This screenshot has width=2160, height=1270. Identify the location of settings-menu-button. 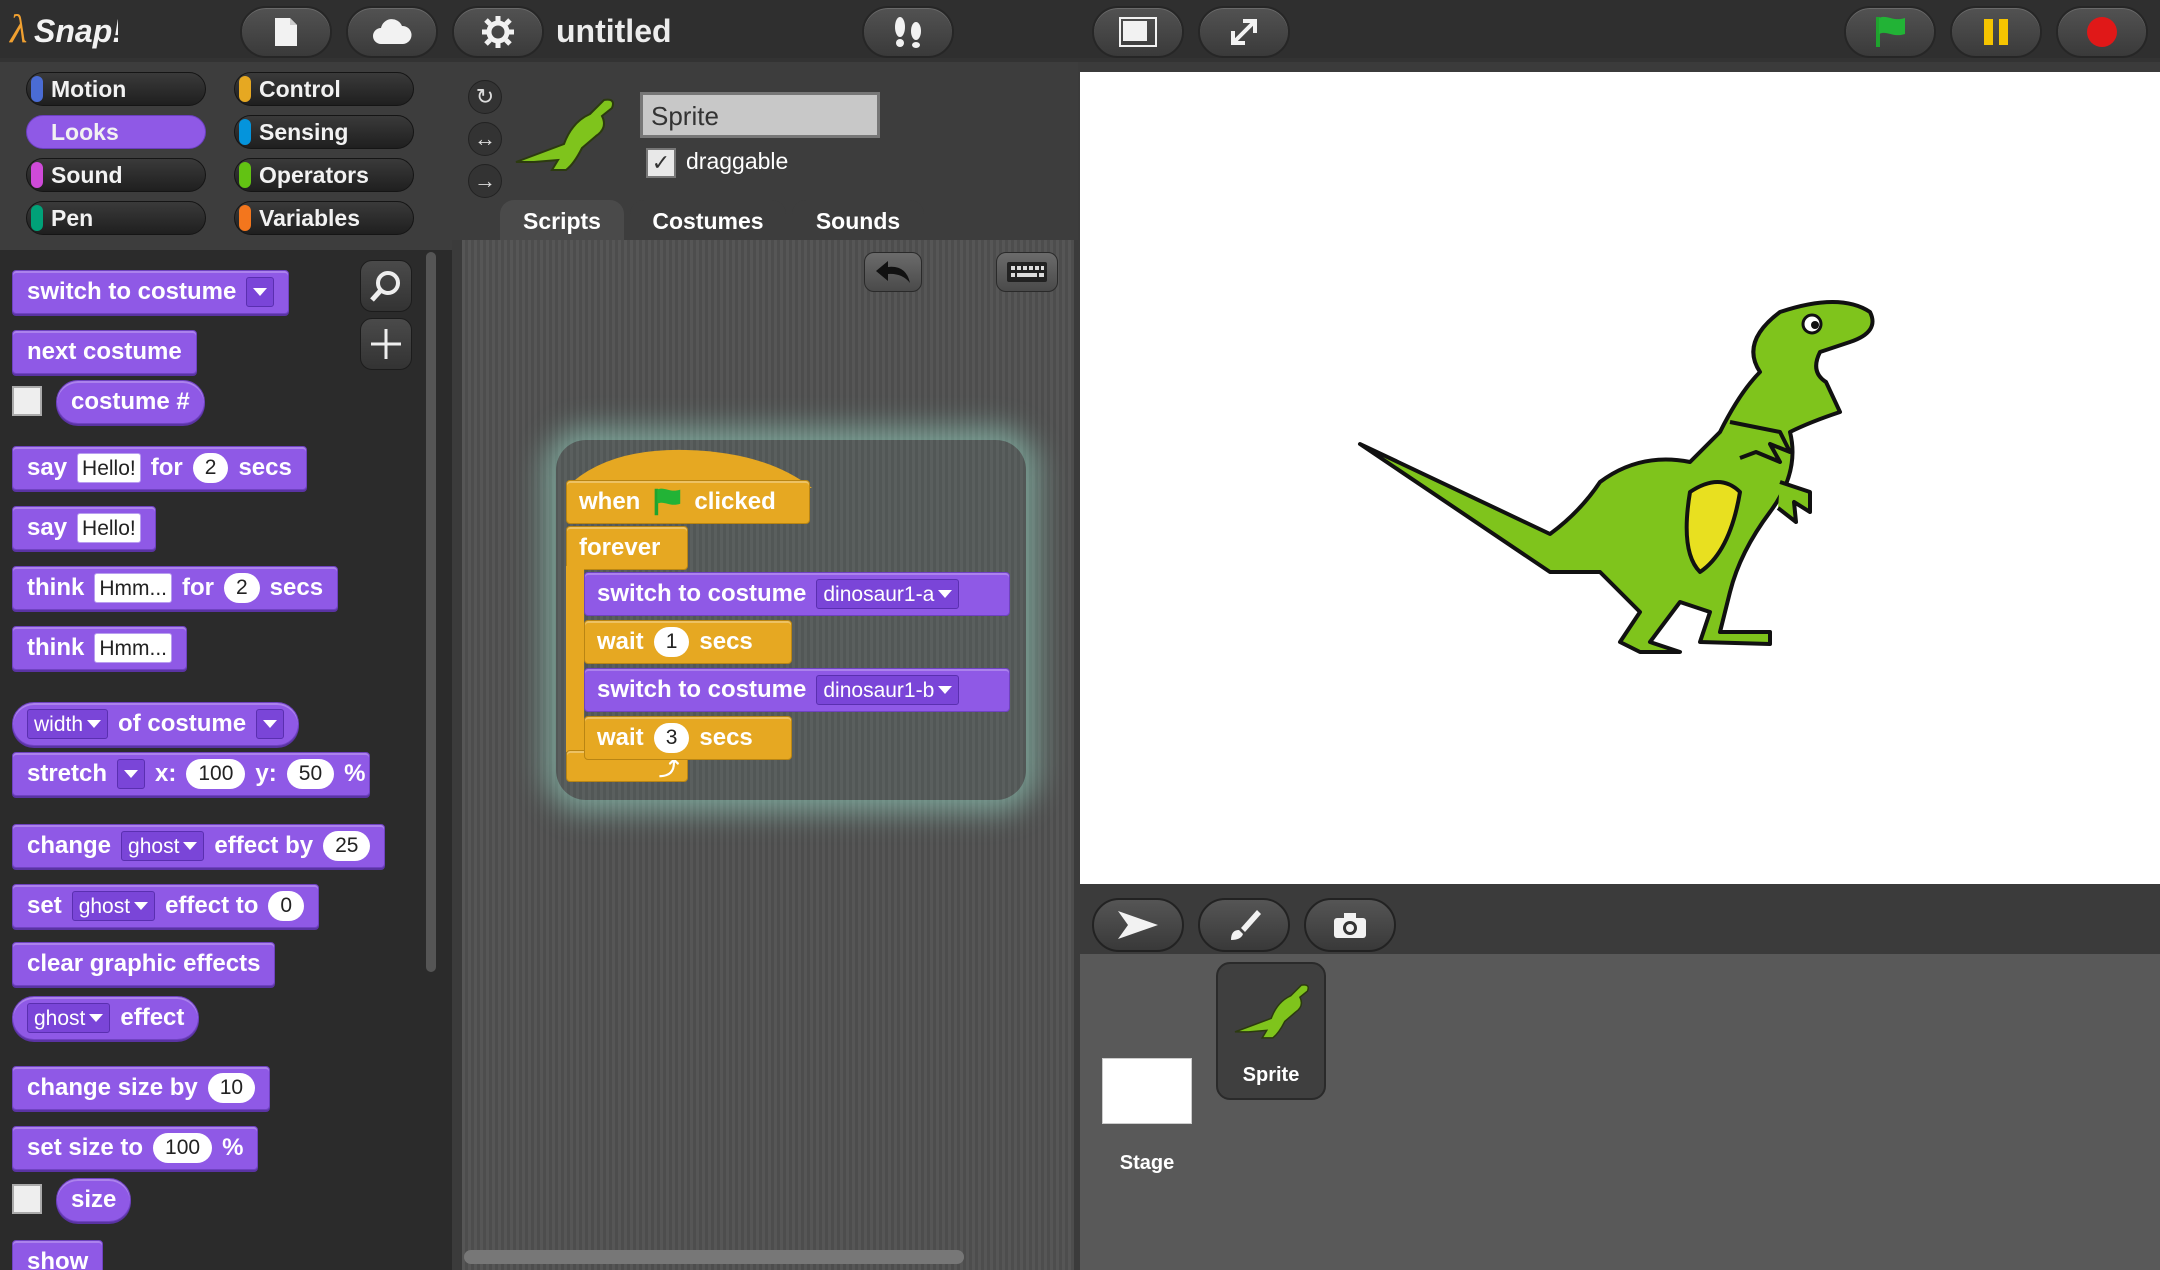
(498, 32).